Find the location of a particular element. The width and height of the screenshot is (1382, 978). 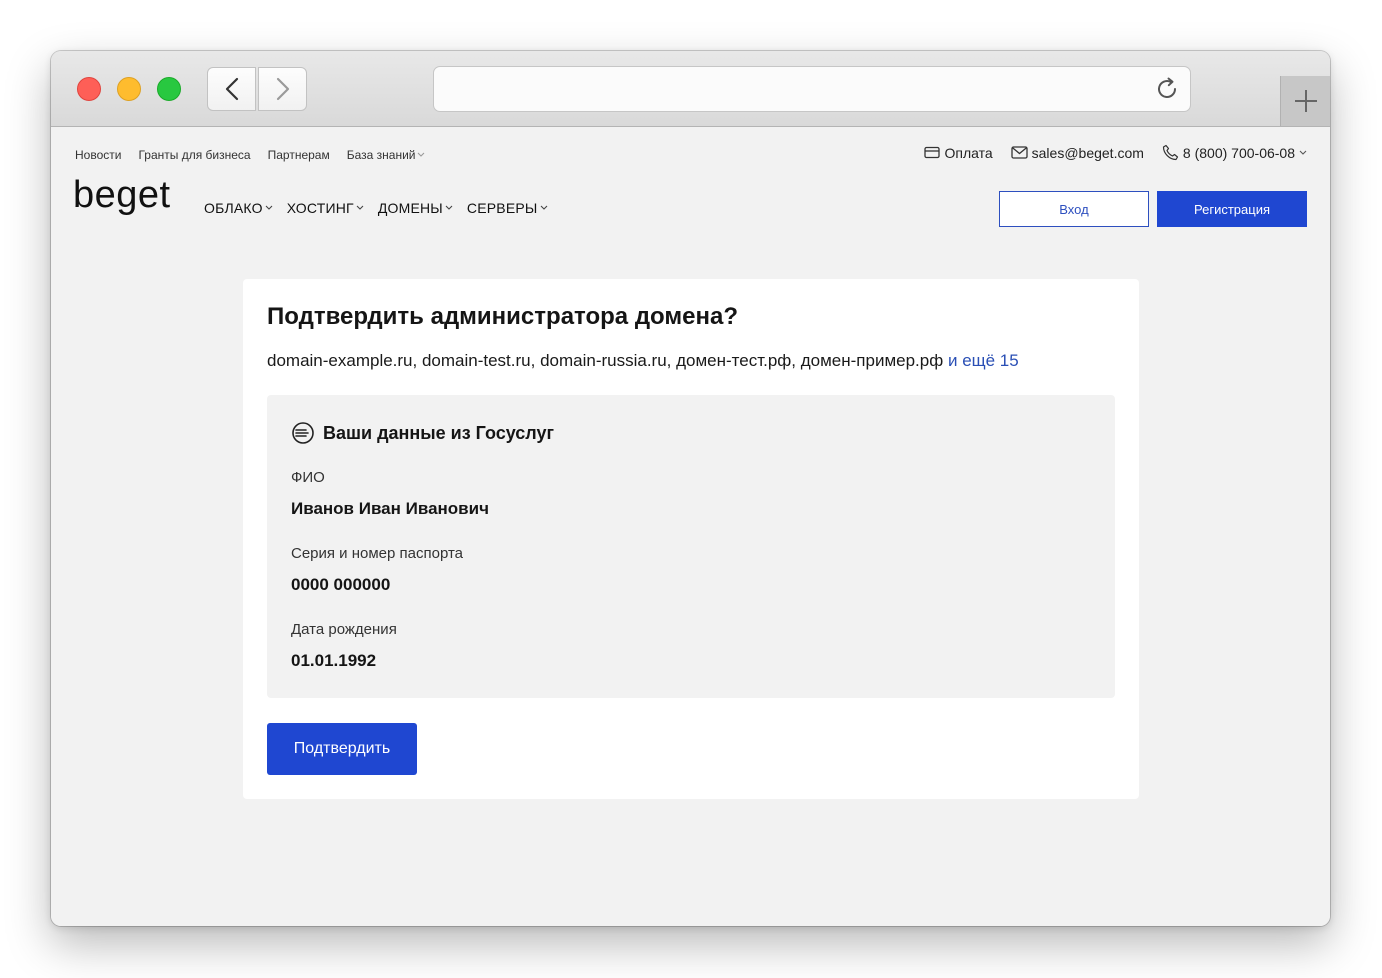

card-title: Подтвердить администратора домена? is located at coordinates (502, 316).